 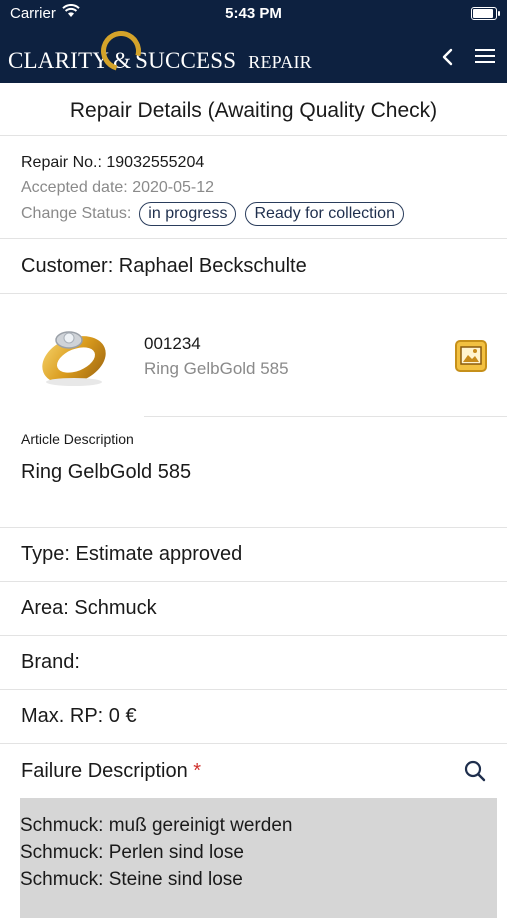 I want to click on battery-icon, so click(x=485, y=13).